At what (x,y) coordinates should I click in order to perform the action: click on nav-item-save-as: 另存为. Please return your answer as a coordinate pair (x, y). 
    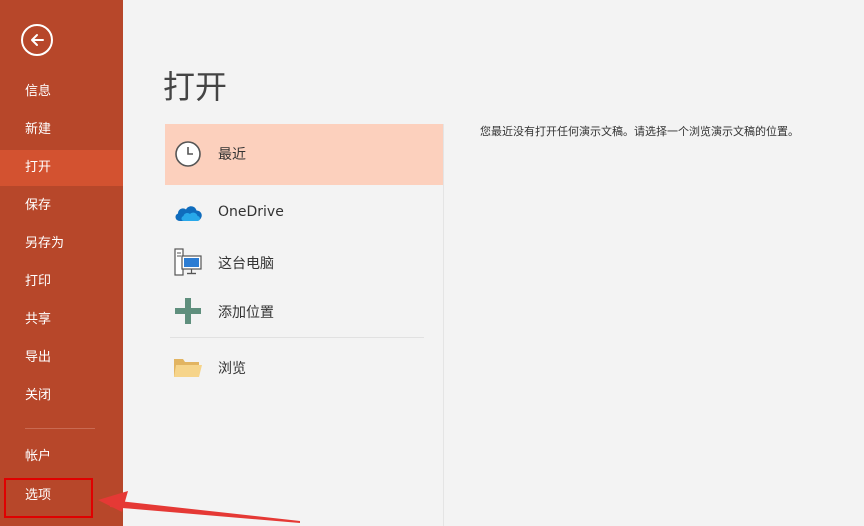
    Looking at the image, I should click on (61, 244).